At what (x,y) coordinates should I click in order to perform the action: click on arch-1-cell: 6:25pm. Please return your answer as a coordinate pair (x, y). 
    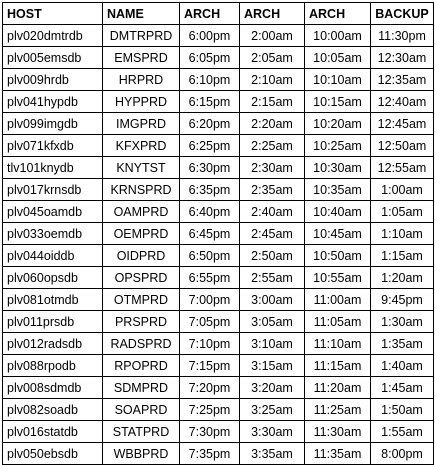
    Looking at the image, I should click on (209, 145).